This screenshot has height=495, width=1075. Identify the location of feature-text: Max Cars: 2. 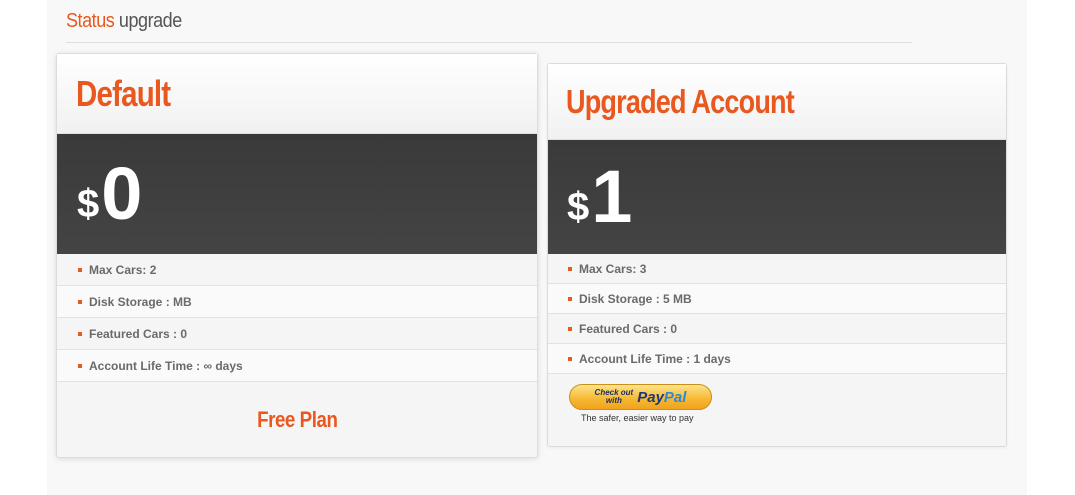
(123, 269).